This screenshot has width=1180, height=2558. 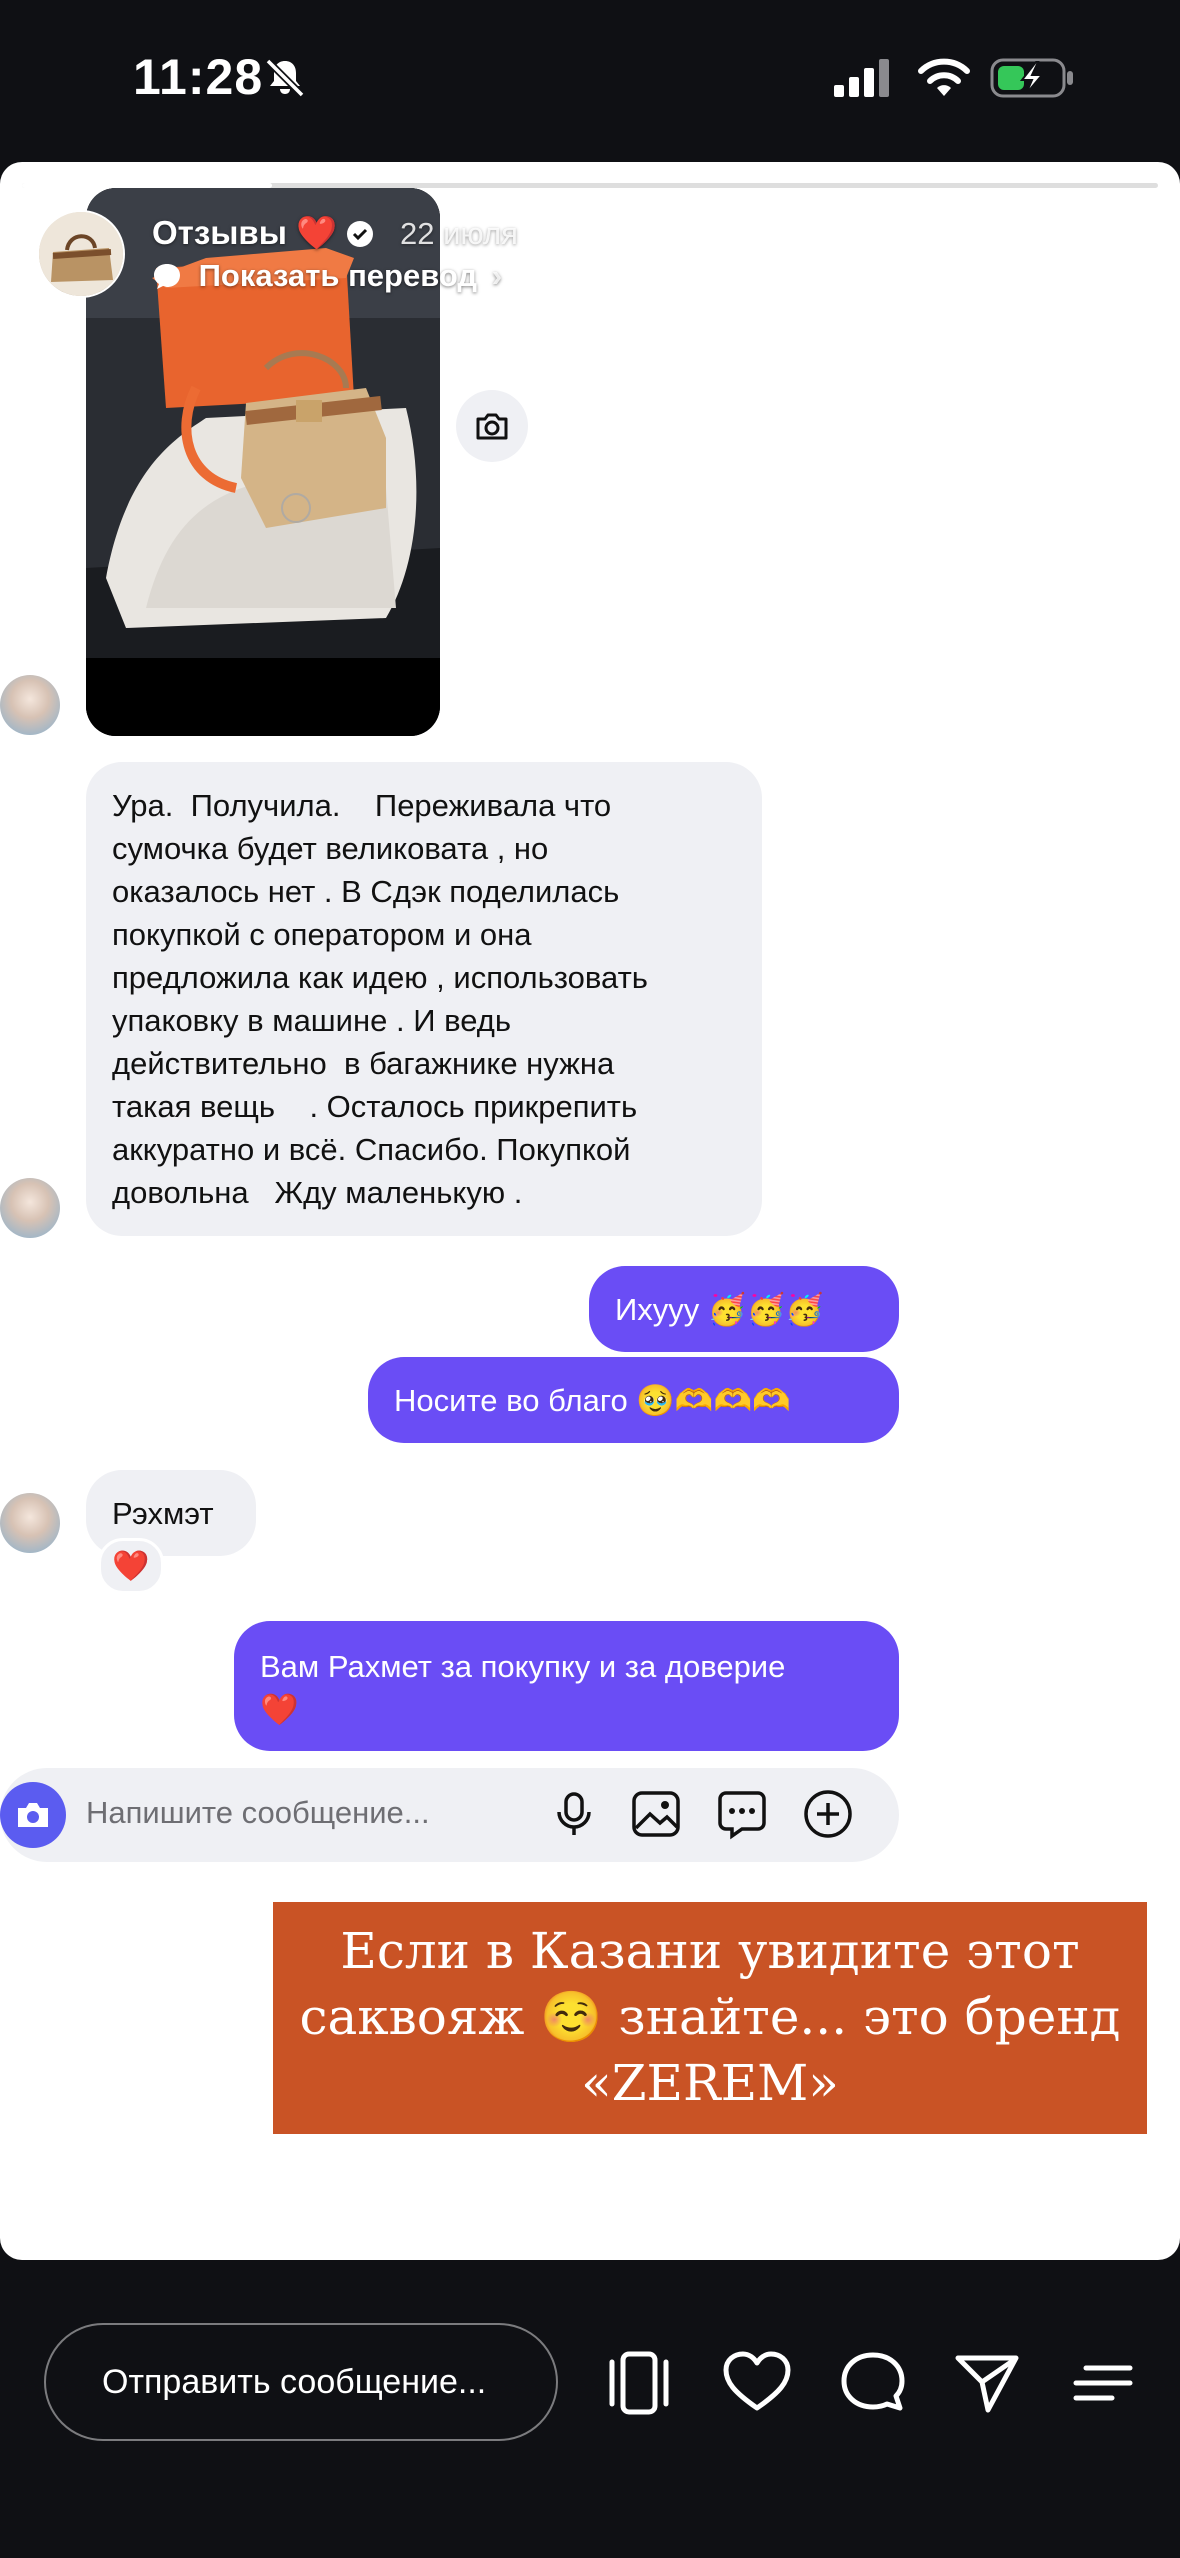 I want to click on heart-reaction-emoji: ❤️, so click(x=131, y=1566).